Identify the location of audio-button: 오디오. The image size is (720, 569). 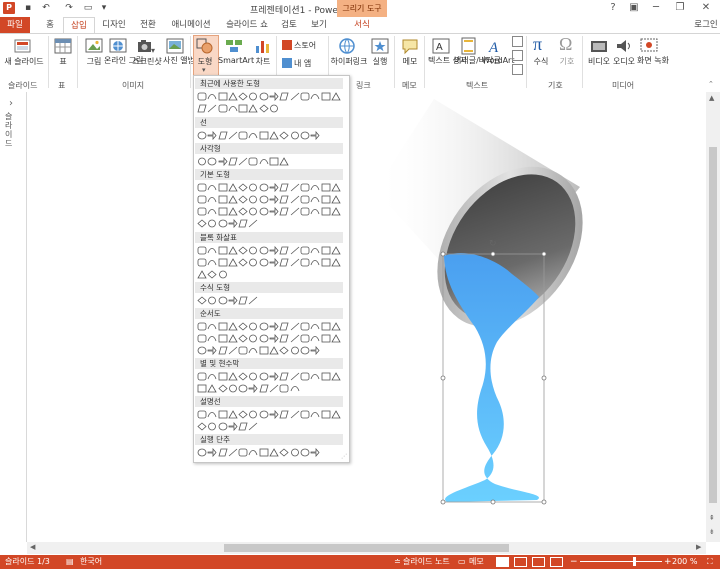
(624, 61).